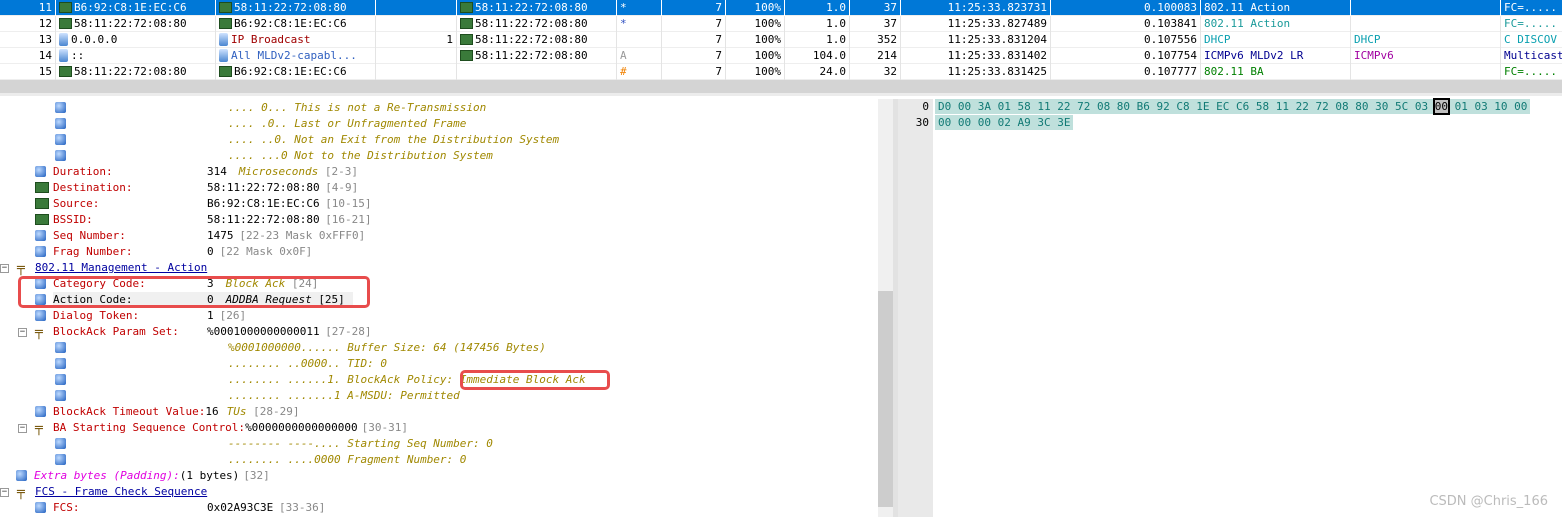  I want to click on pane-splitter, so click(781, 88).